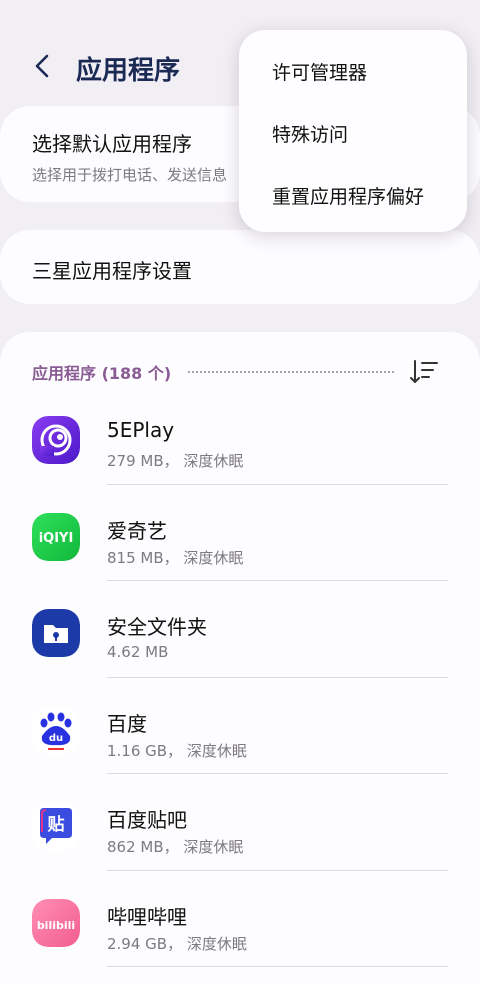 The height and width of the screenshot is (984, 480). I want to click on app-name: 5EPlay, so click(141, 430).